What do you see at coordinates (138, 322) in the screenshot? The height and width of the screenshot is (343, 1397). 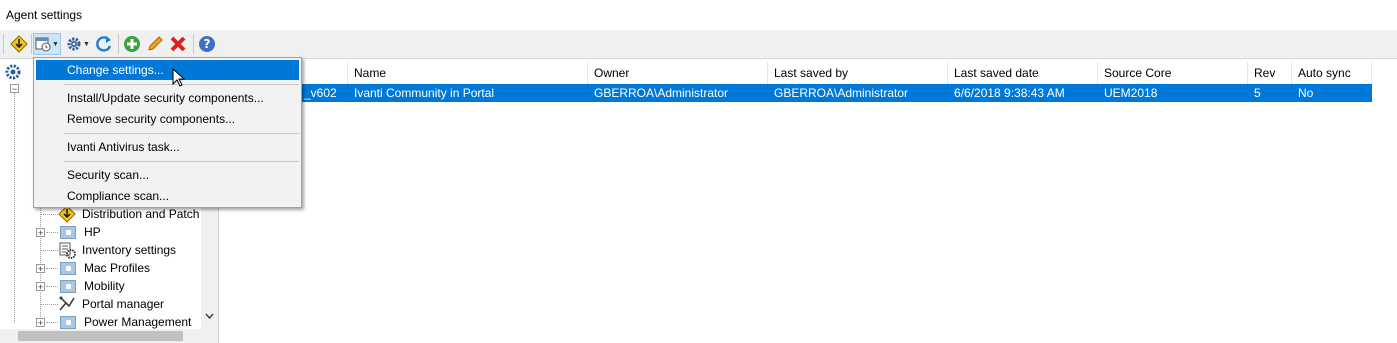 I see `tree-item-label: Power Management` at bounding box center [138, 322].